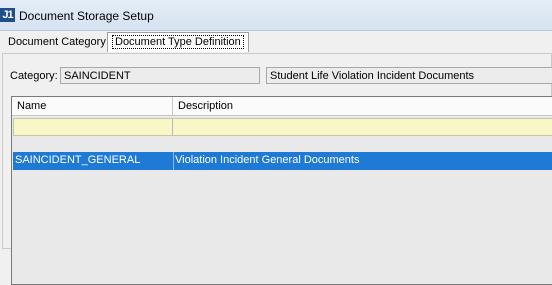 This screenshot has height=285, width=552. What do you see at coordinates (276, 15) in the screenshot?
I see `window-titlebar: J1 Document Storage Setup` at bounding box center [276, 15].